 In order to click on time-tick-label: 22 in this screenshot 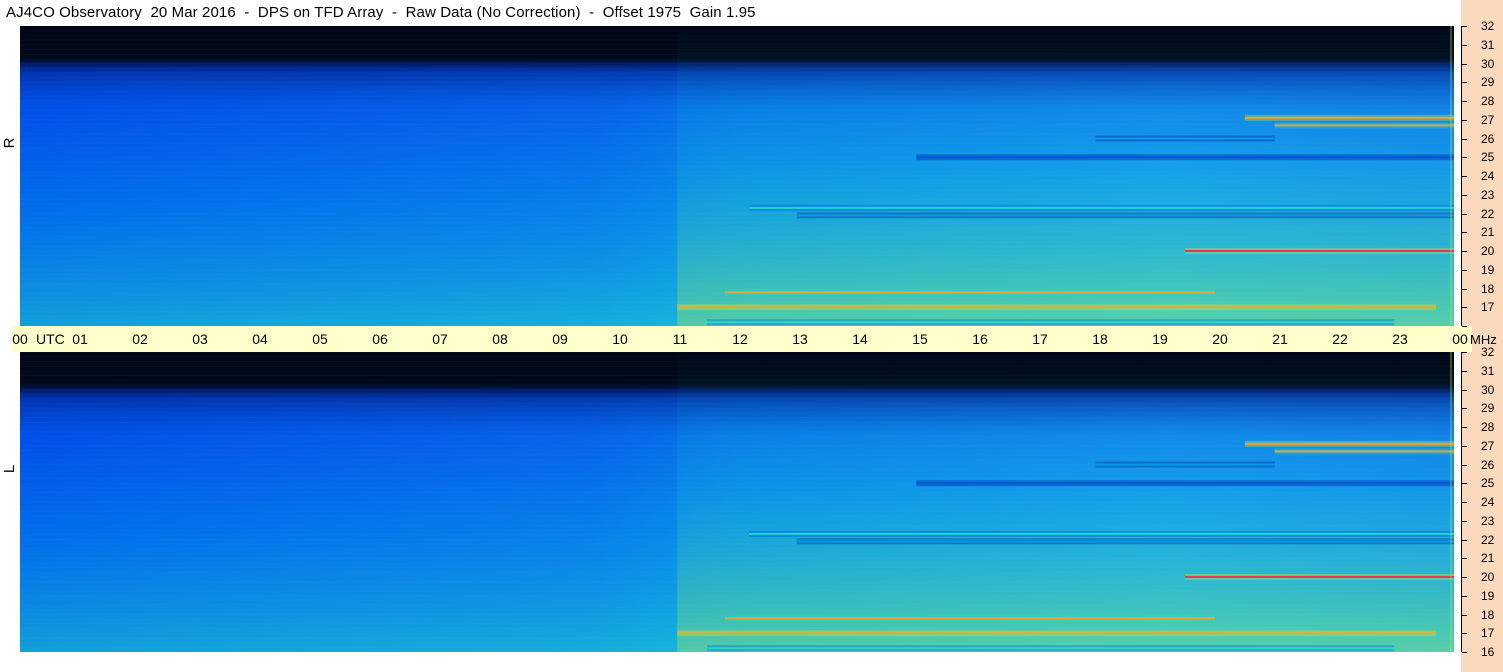, I will do `click(1340, 339)`.